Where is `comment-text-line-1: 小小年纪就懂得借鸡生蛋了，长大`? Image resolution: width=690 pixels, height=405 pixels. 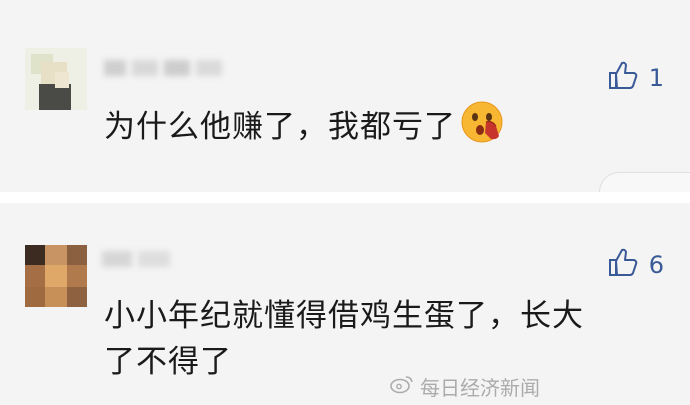
comment-text-line-1: 小小年纪就懂得借鸡生蛋了，长大 is located at coordinates (344, 316).